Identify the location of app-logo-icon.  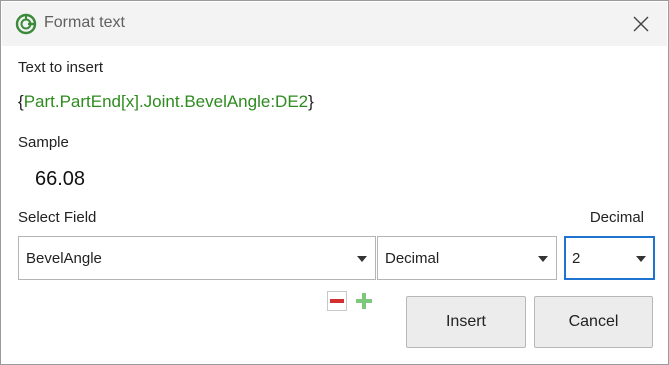
(26, 24).